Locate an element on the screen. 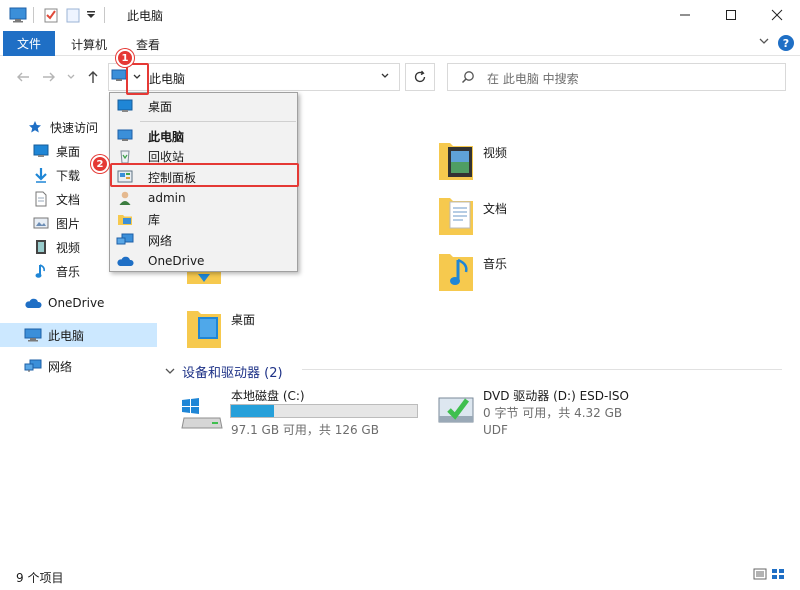 Image resolution: width=800 pixels, height=590 pixels. menu-separator is located at coordinates (218, 121).